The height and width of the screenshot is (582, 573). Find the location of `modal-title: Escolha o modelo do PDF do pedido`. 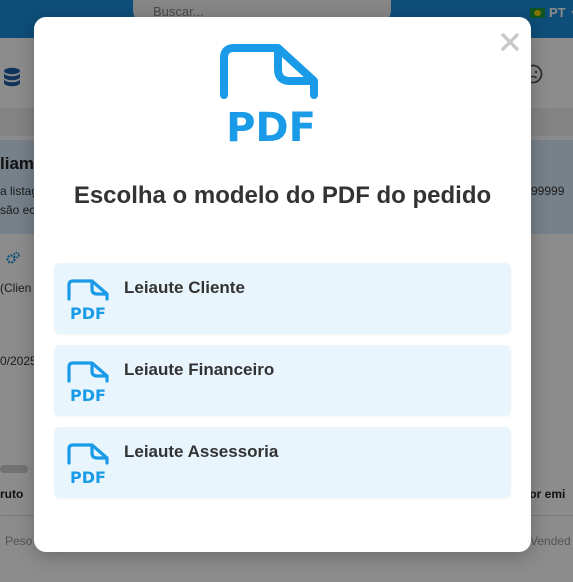

modal-title: Escolha o modelo do PDF do pedido is located at coordinates (282, 195).